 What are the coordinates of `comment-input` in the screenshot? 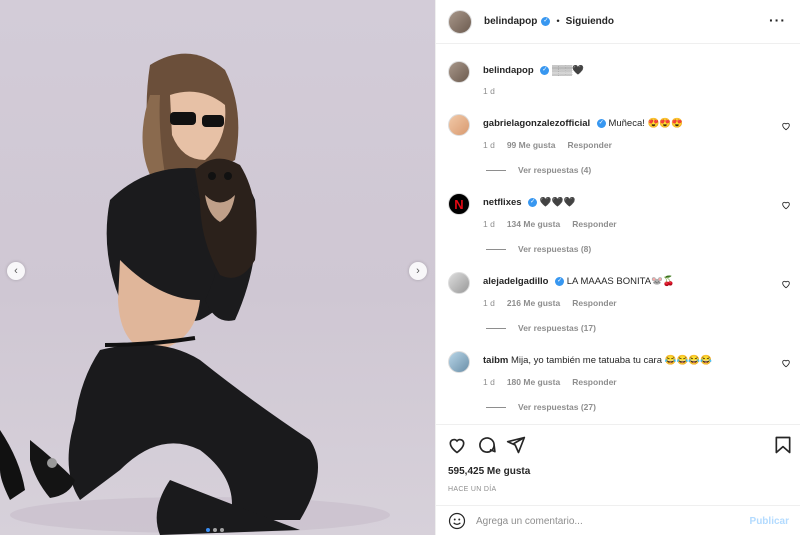 It's located at (606, 521).